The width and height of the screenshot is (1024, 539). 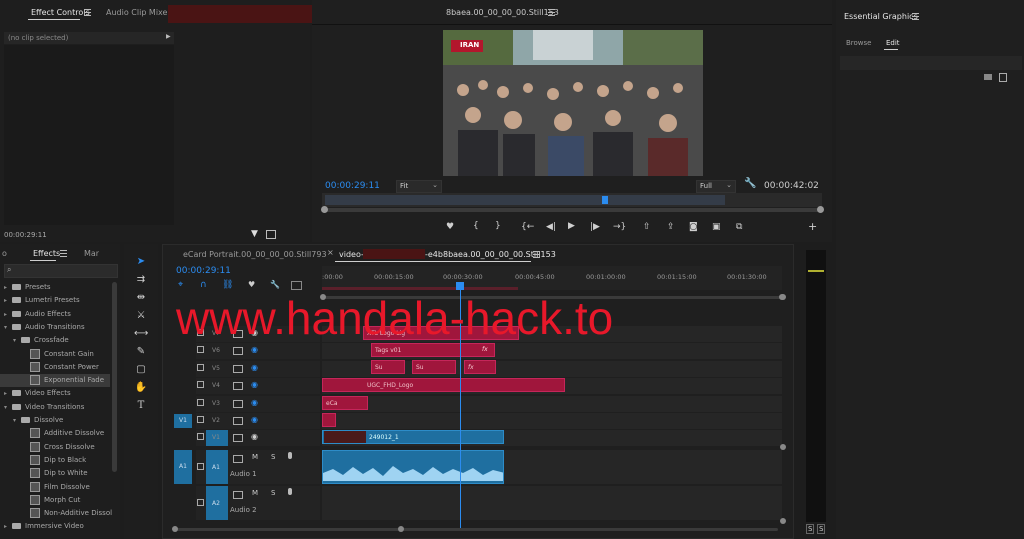 What do you see at coordinates (324, 209) in the screenshot?
I see `zoom-handle-left` at bounding box center [324, 209].